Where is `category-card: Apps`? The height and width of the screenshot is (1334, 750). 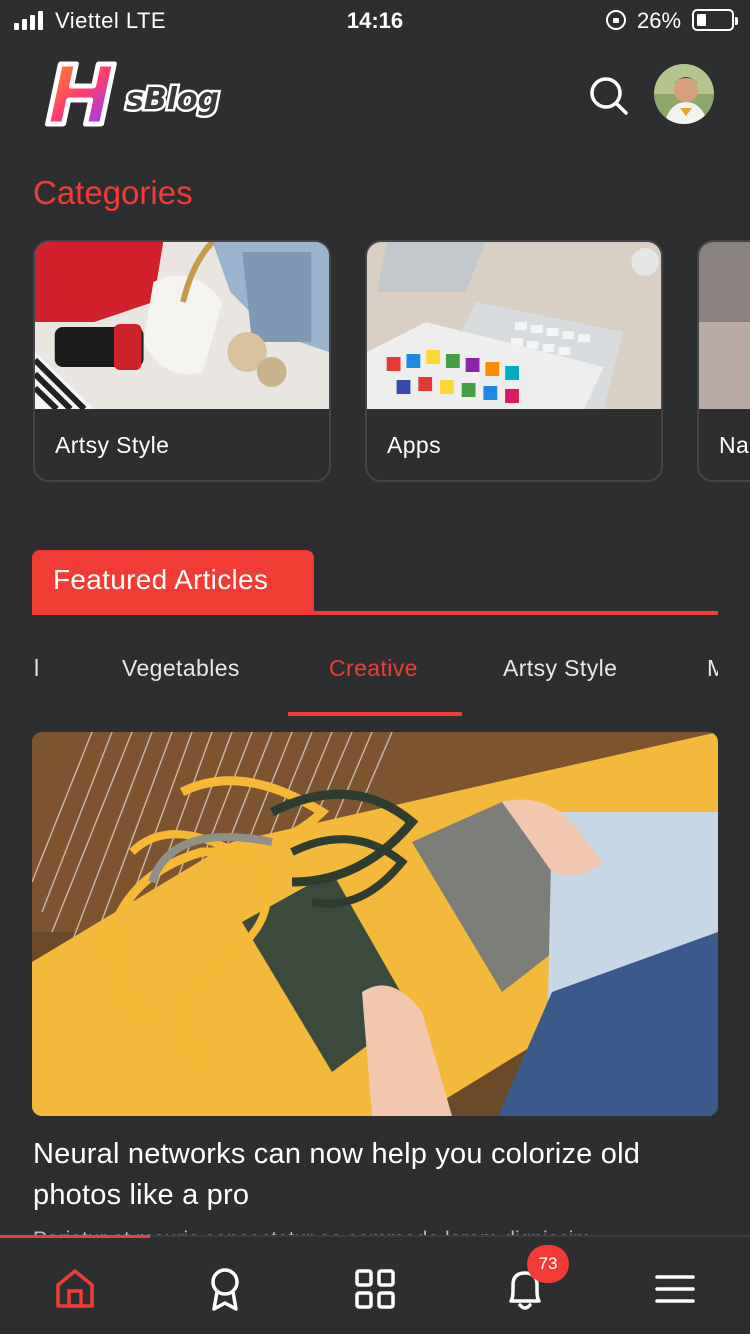 category-card: Apps is located at coordinates (514, 361).